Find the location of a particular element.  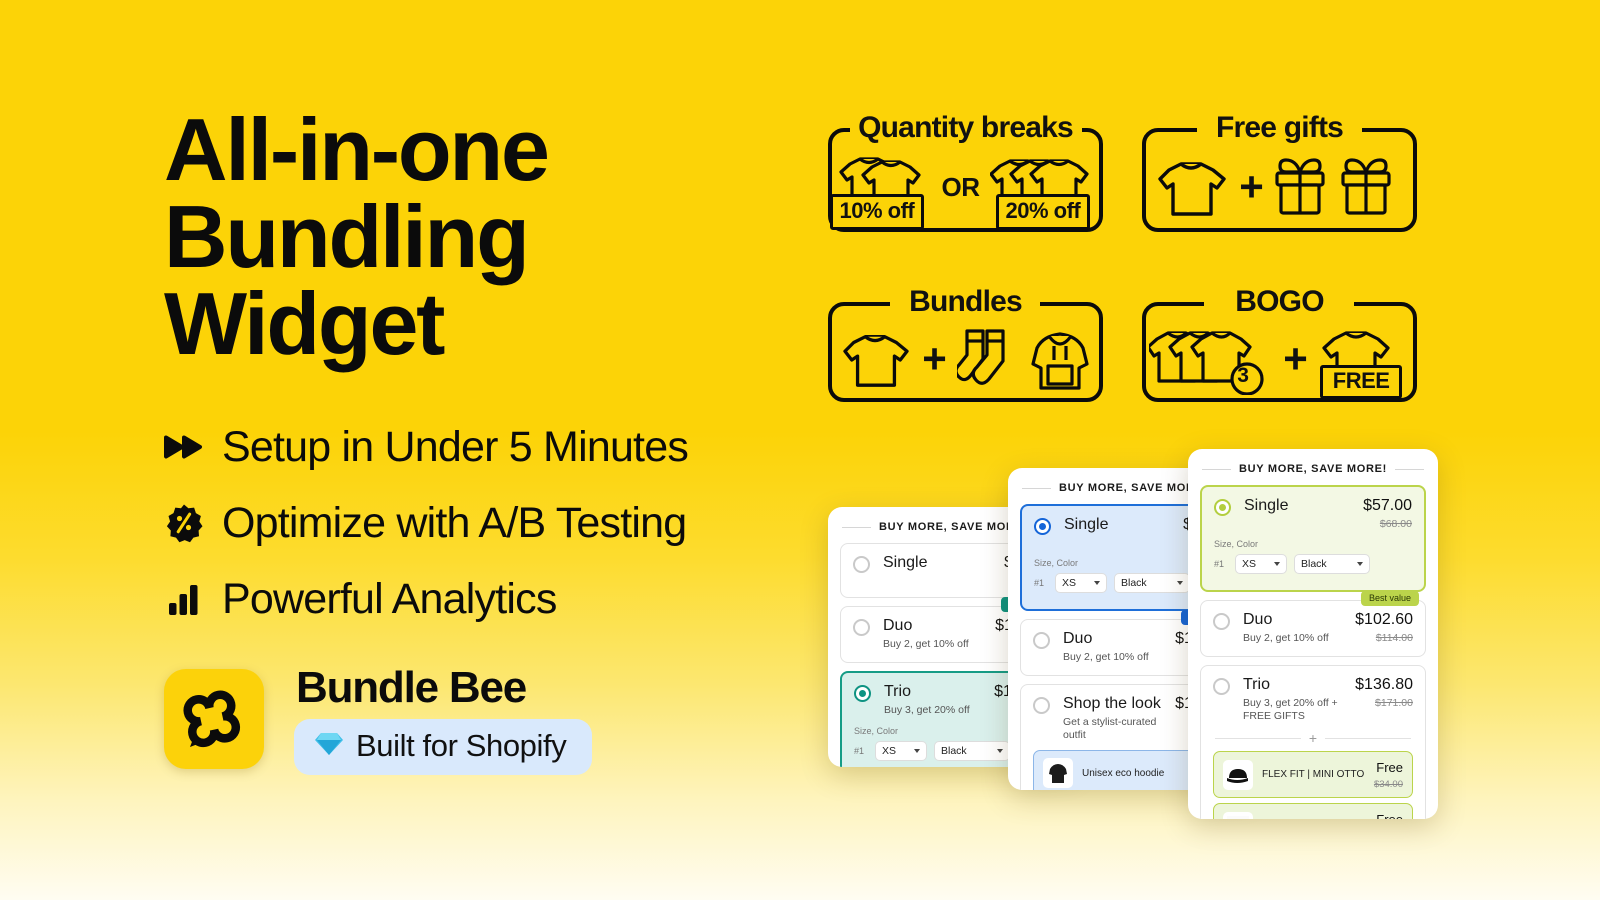

percent-badge-icon is located at coordinates (184, 523).